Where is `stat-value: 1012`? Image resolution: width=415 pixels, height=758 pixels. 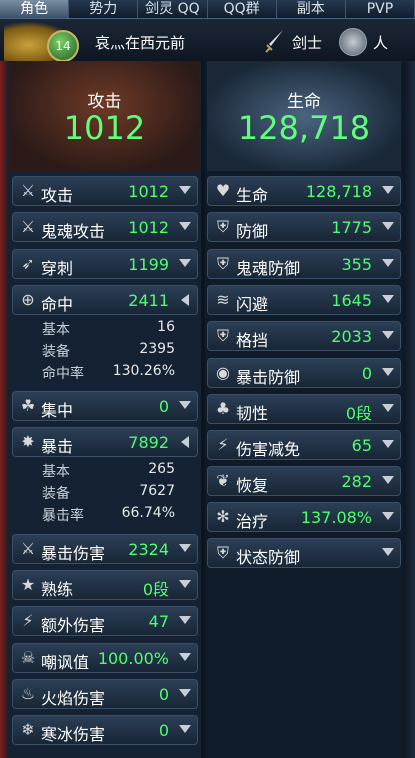
stat-value: 1012 is located at coordinates (148, 227).